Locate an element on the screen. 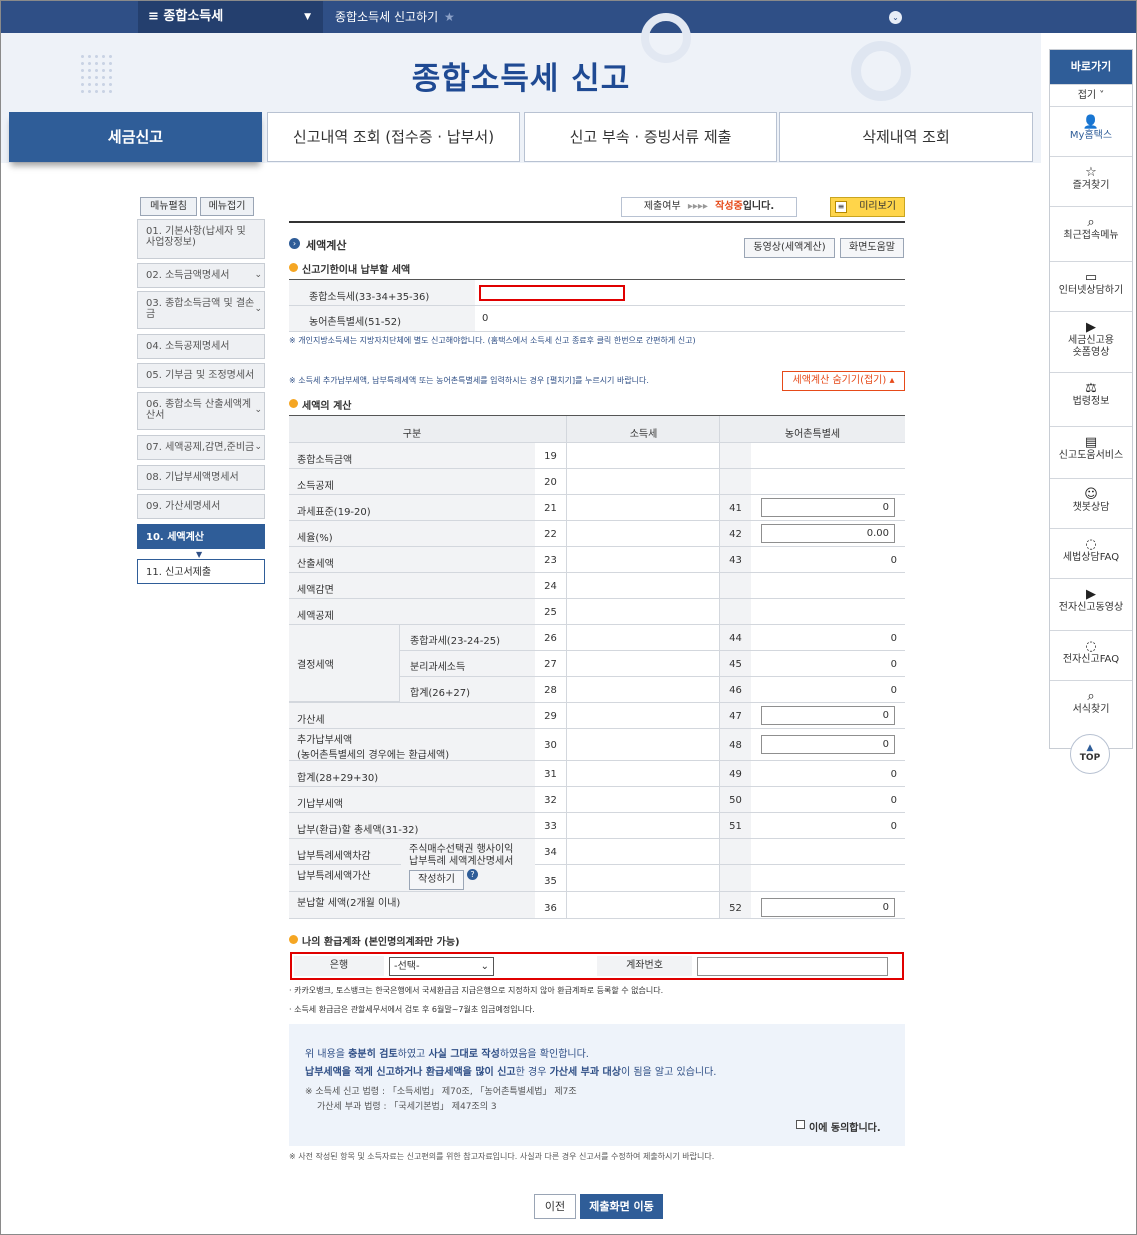 The height and width of the screenshot is (1235, 1137). side-menu-item: 11. 신고서제출 is located at coordinates (201, 571).